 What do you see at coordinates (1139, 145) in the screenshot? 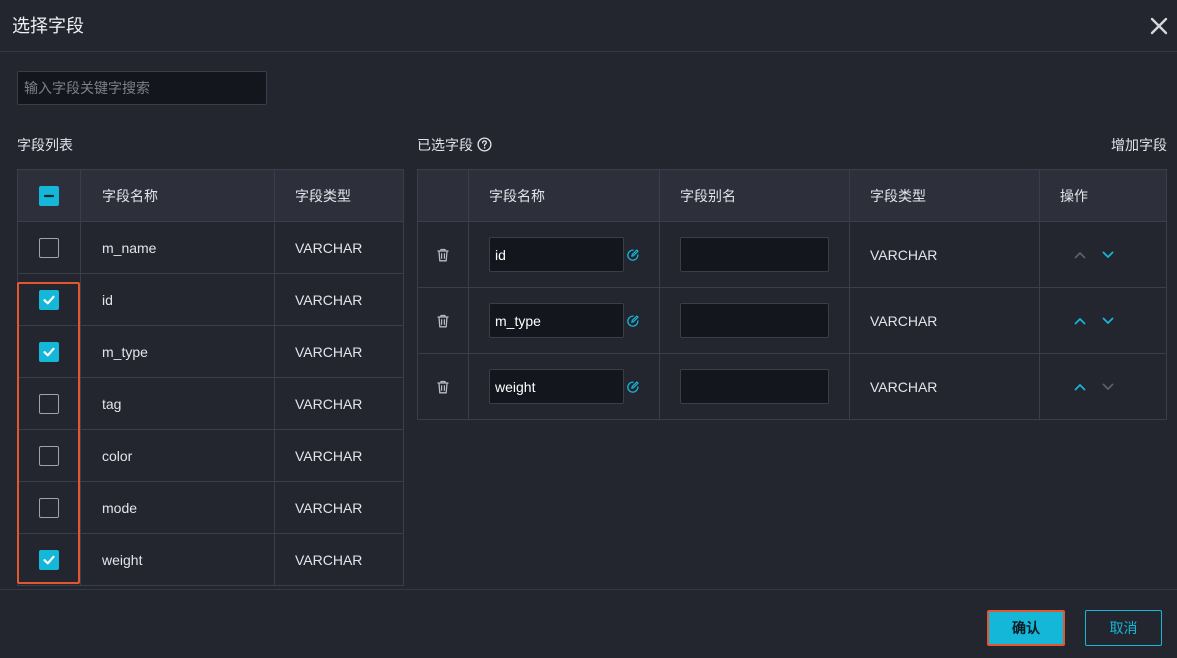
I see `add-field-button: 增加字段` at bounding box center [1139, 145].